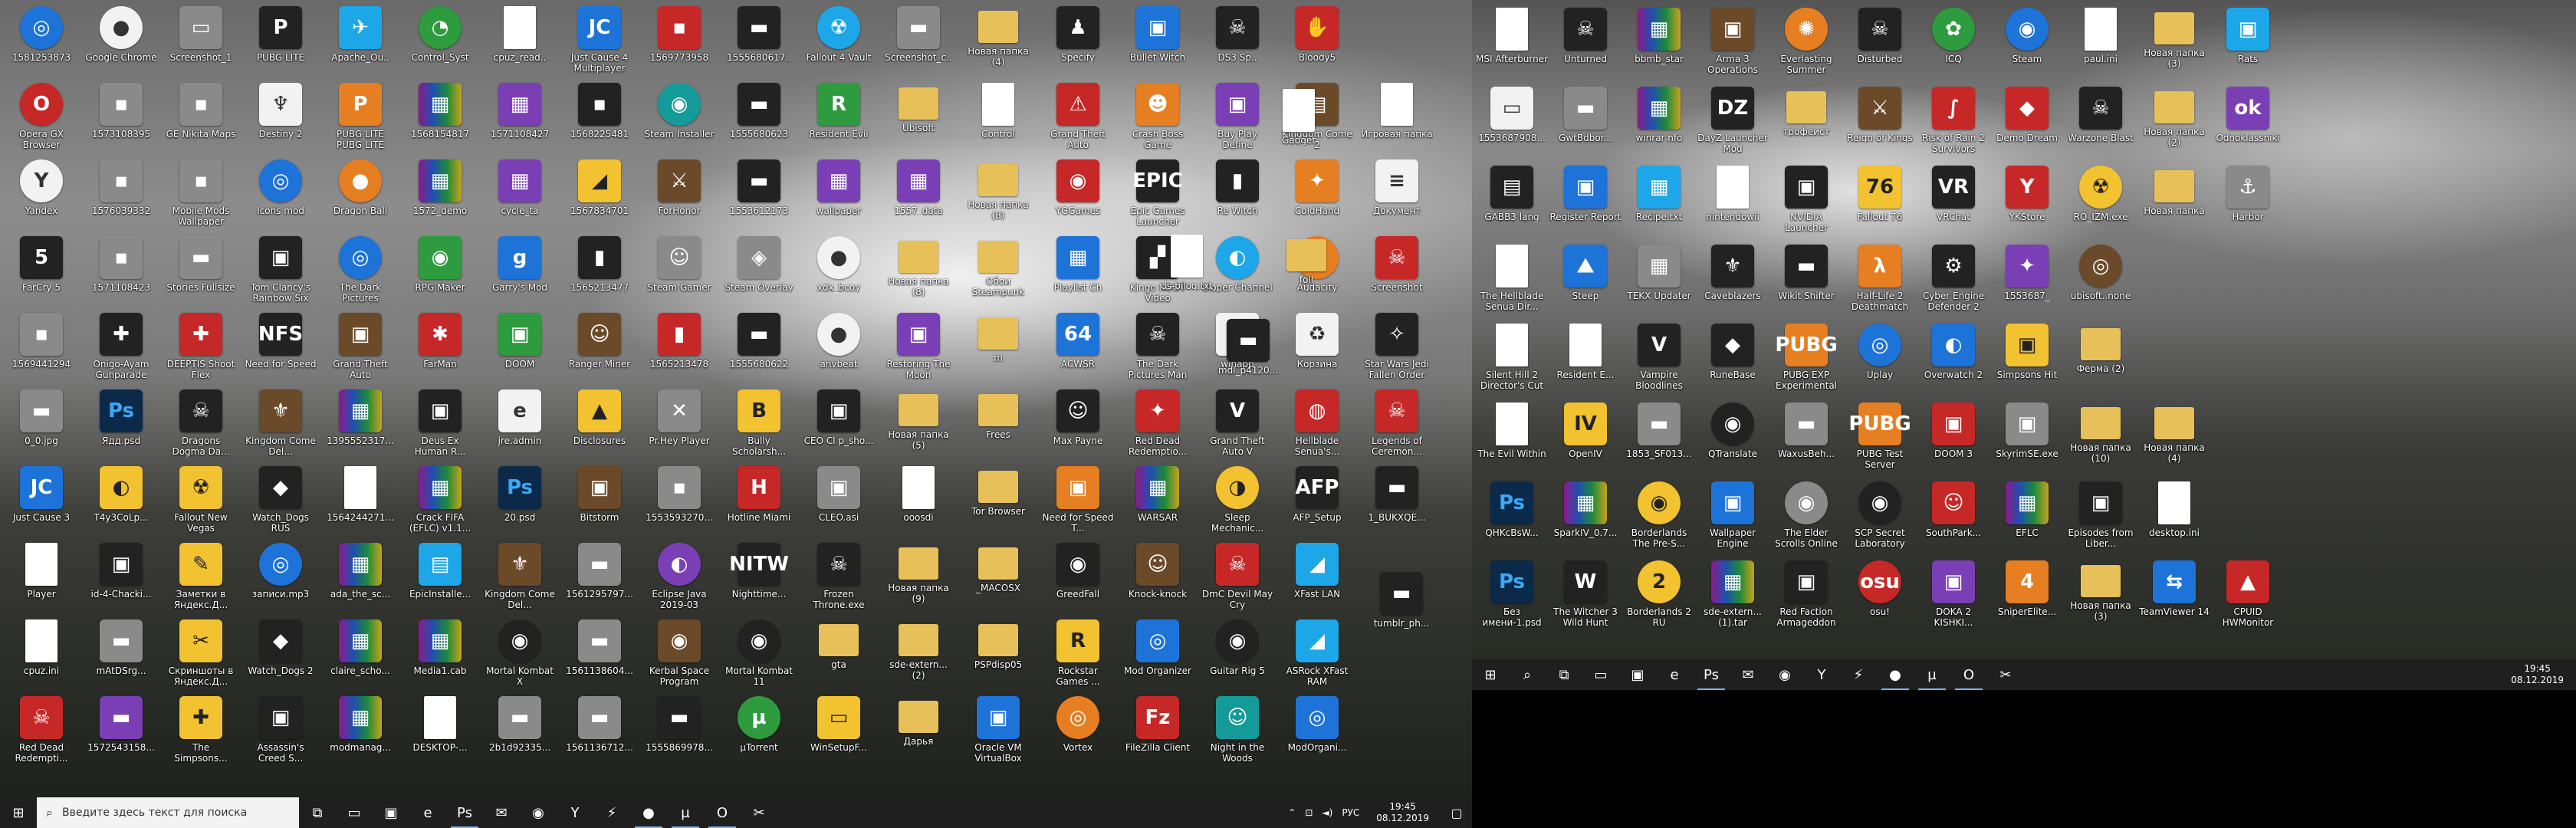  What do you see at coordinates (360, 40) in the screenshot?
I see `desktop-icon: ✈ Apache_Ou..` at bounding box center [360, 40].